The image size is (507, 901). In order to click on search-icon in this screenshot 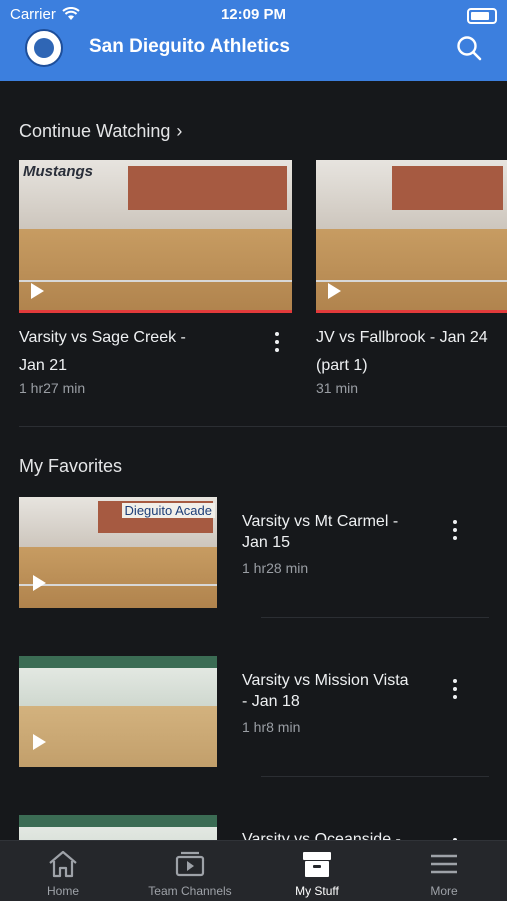, I will do `click(469, 48)`.